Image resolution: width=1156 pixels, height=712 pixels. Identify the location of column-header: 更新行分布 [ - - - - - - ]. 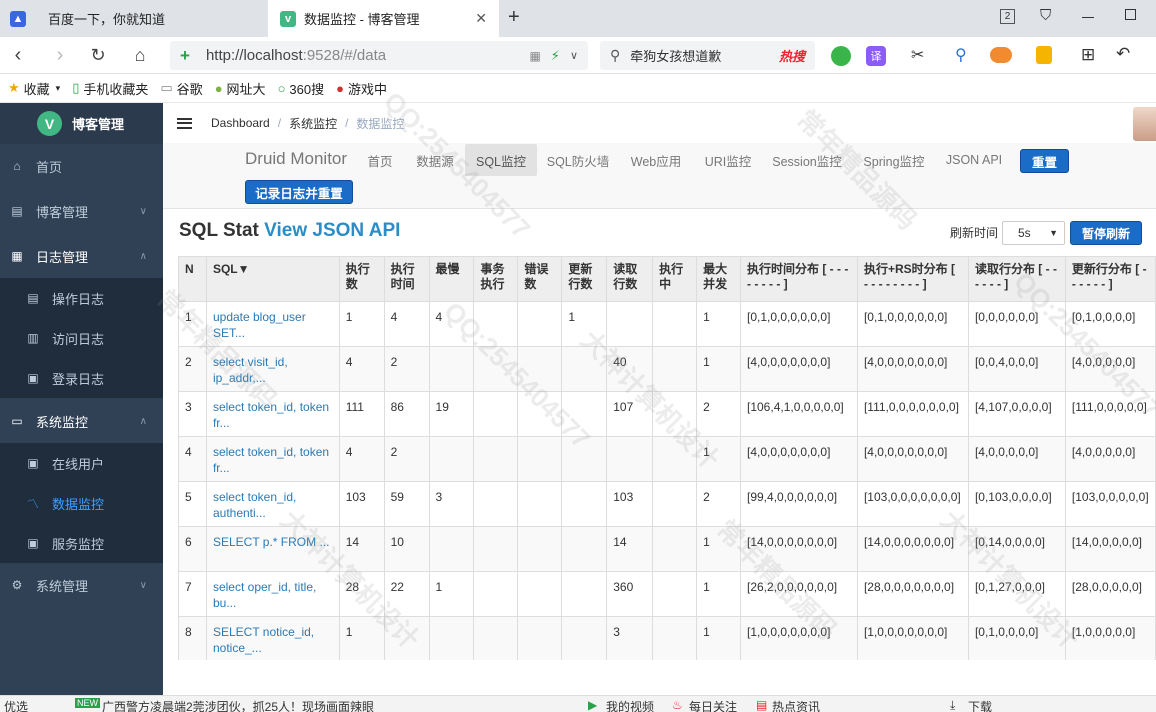
(1110, 279).